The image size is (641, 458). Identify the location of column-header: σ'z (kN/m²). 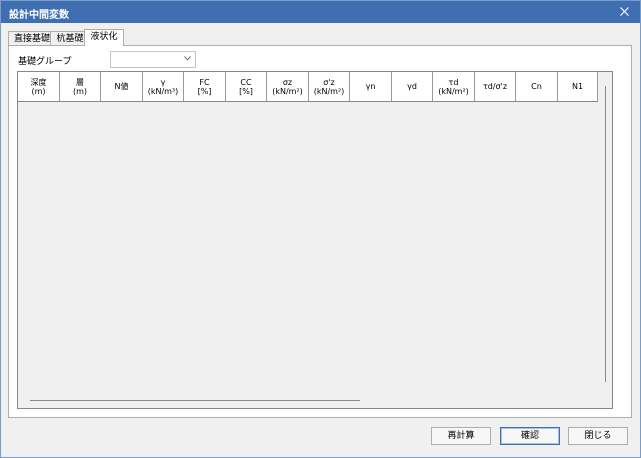
(329, 86).